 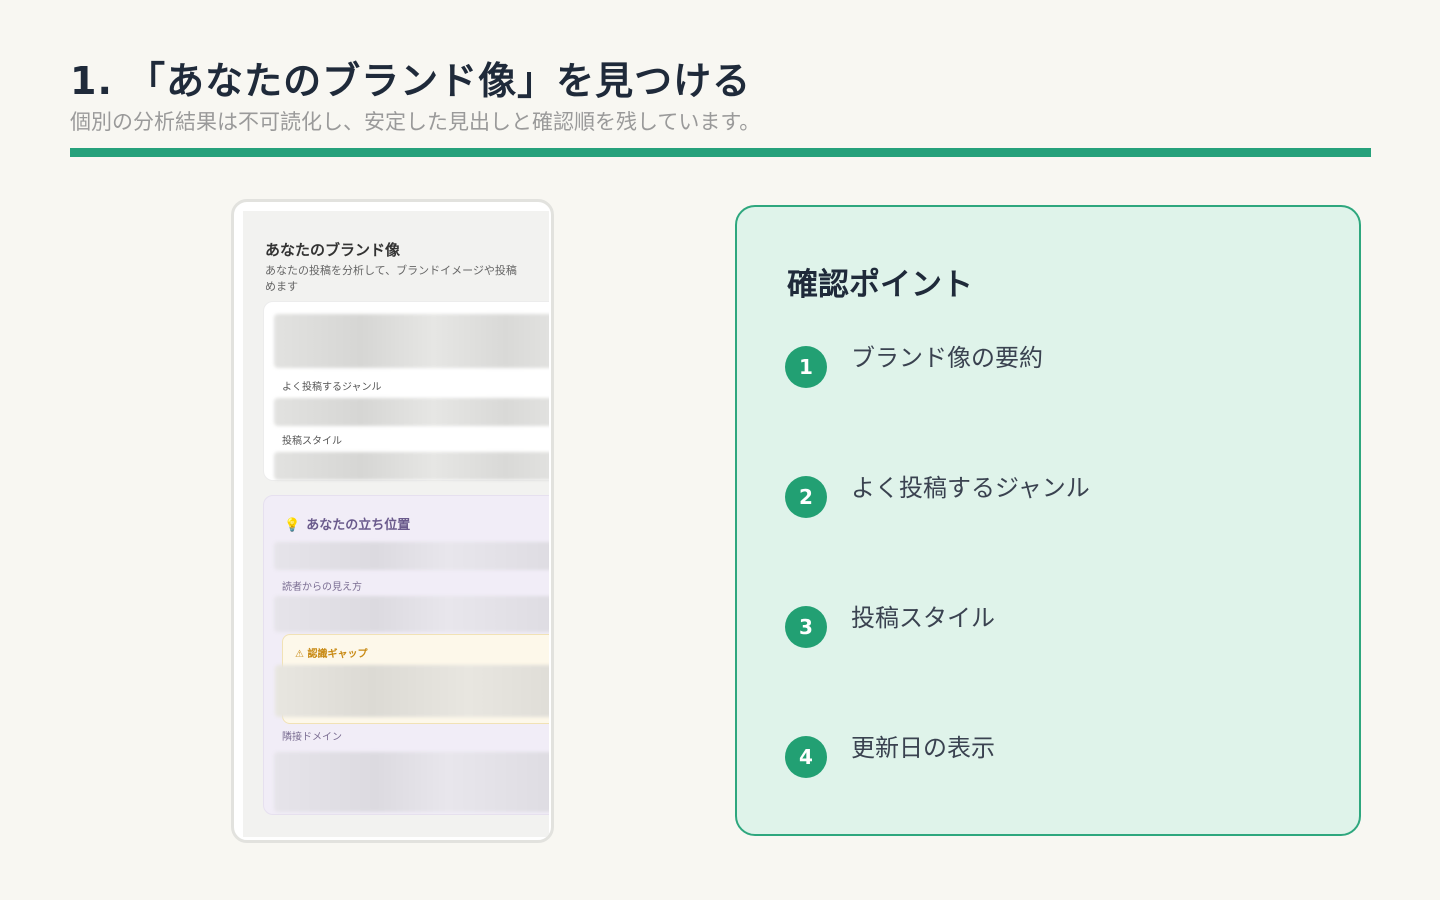 I want to click on number-badge: 2, so click(x=806, y=497).